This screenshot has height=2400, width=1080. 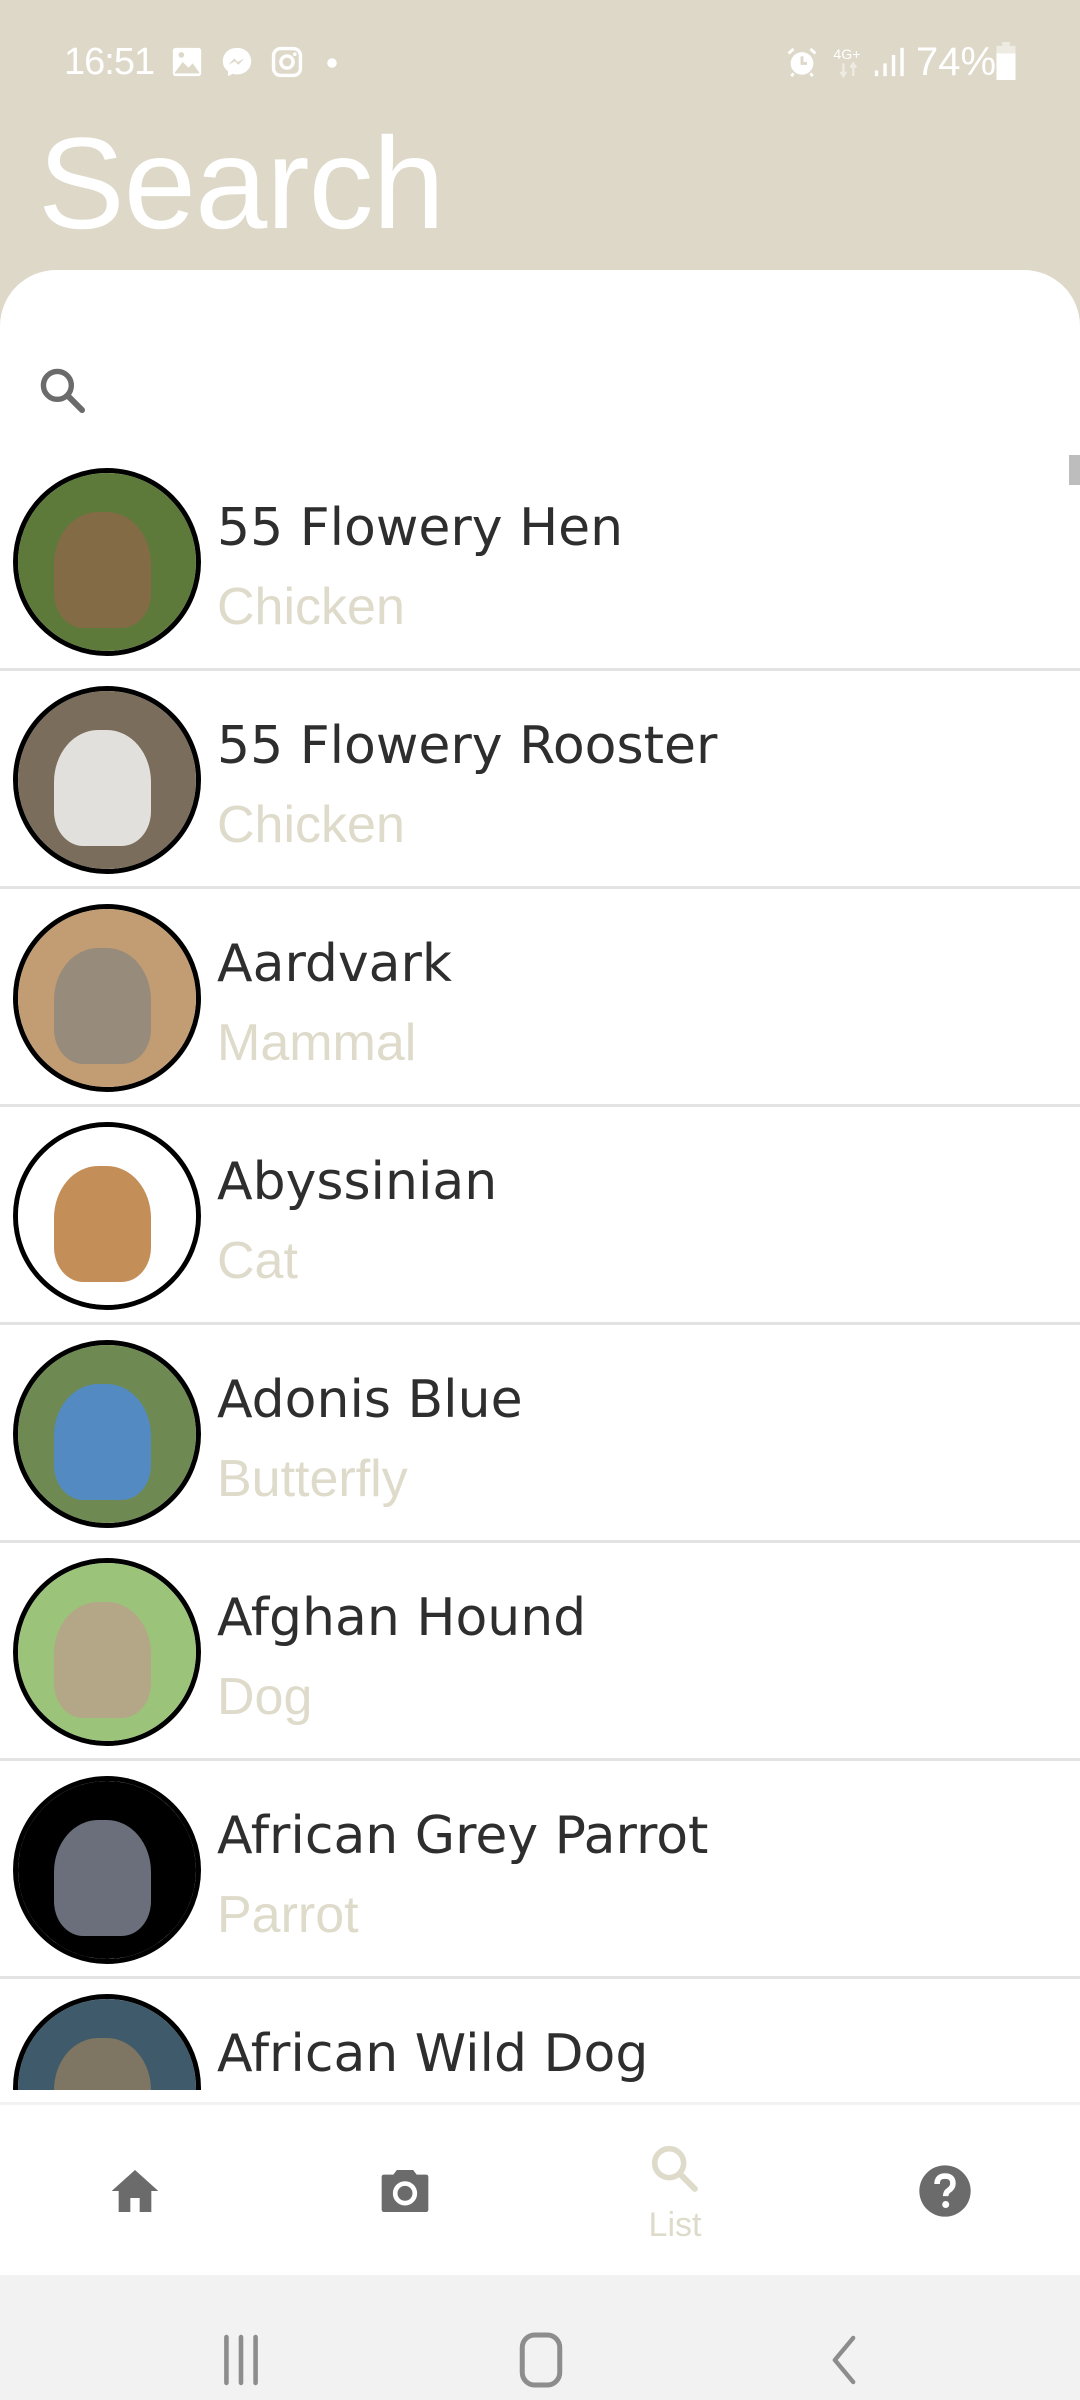 What do you see at coordinates (332, 63) in the screenshot?
I see `notification-dot-icon` at bounding box center [332, 63].